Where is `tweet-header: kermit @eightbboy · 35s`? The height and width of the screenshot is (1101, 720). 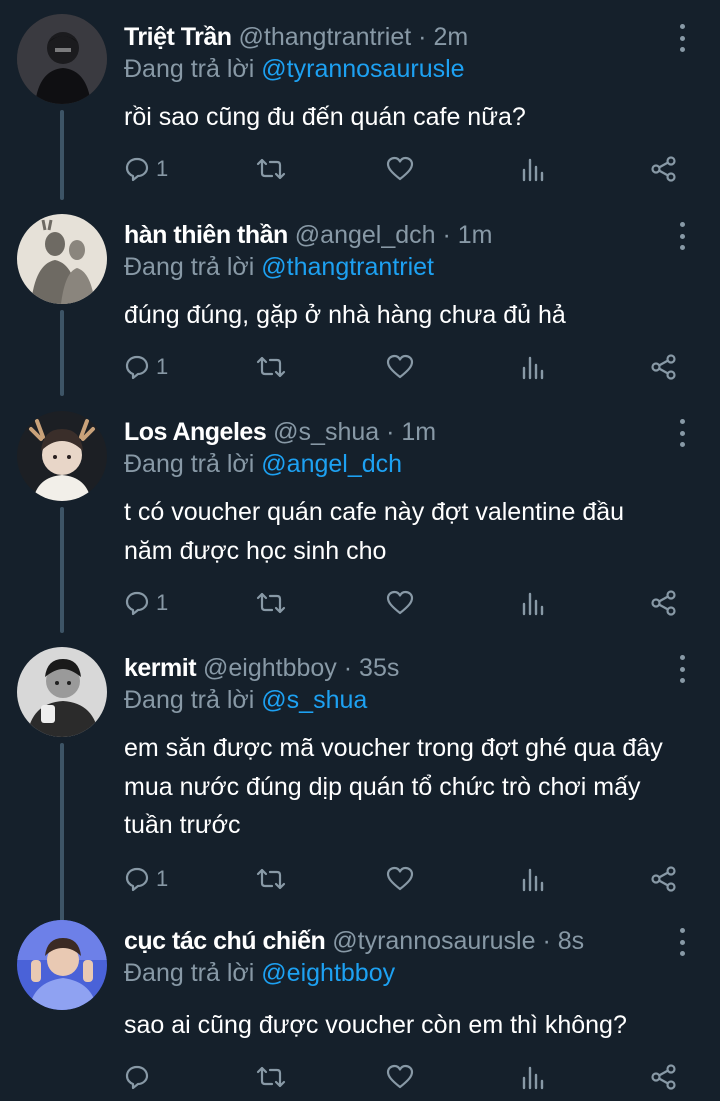 tweet-header: kermit @eightbboy · 35s is located at coordinates (261, 668).